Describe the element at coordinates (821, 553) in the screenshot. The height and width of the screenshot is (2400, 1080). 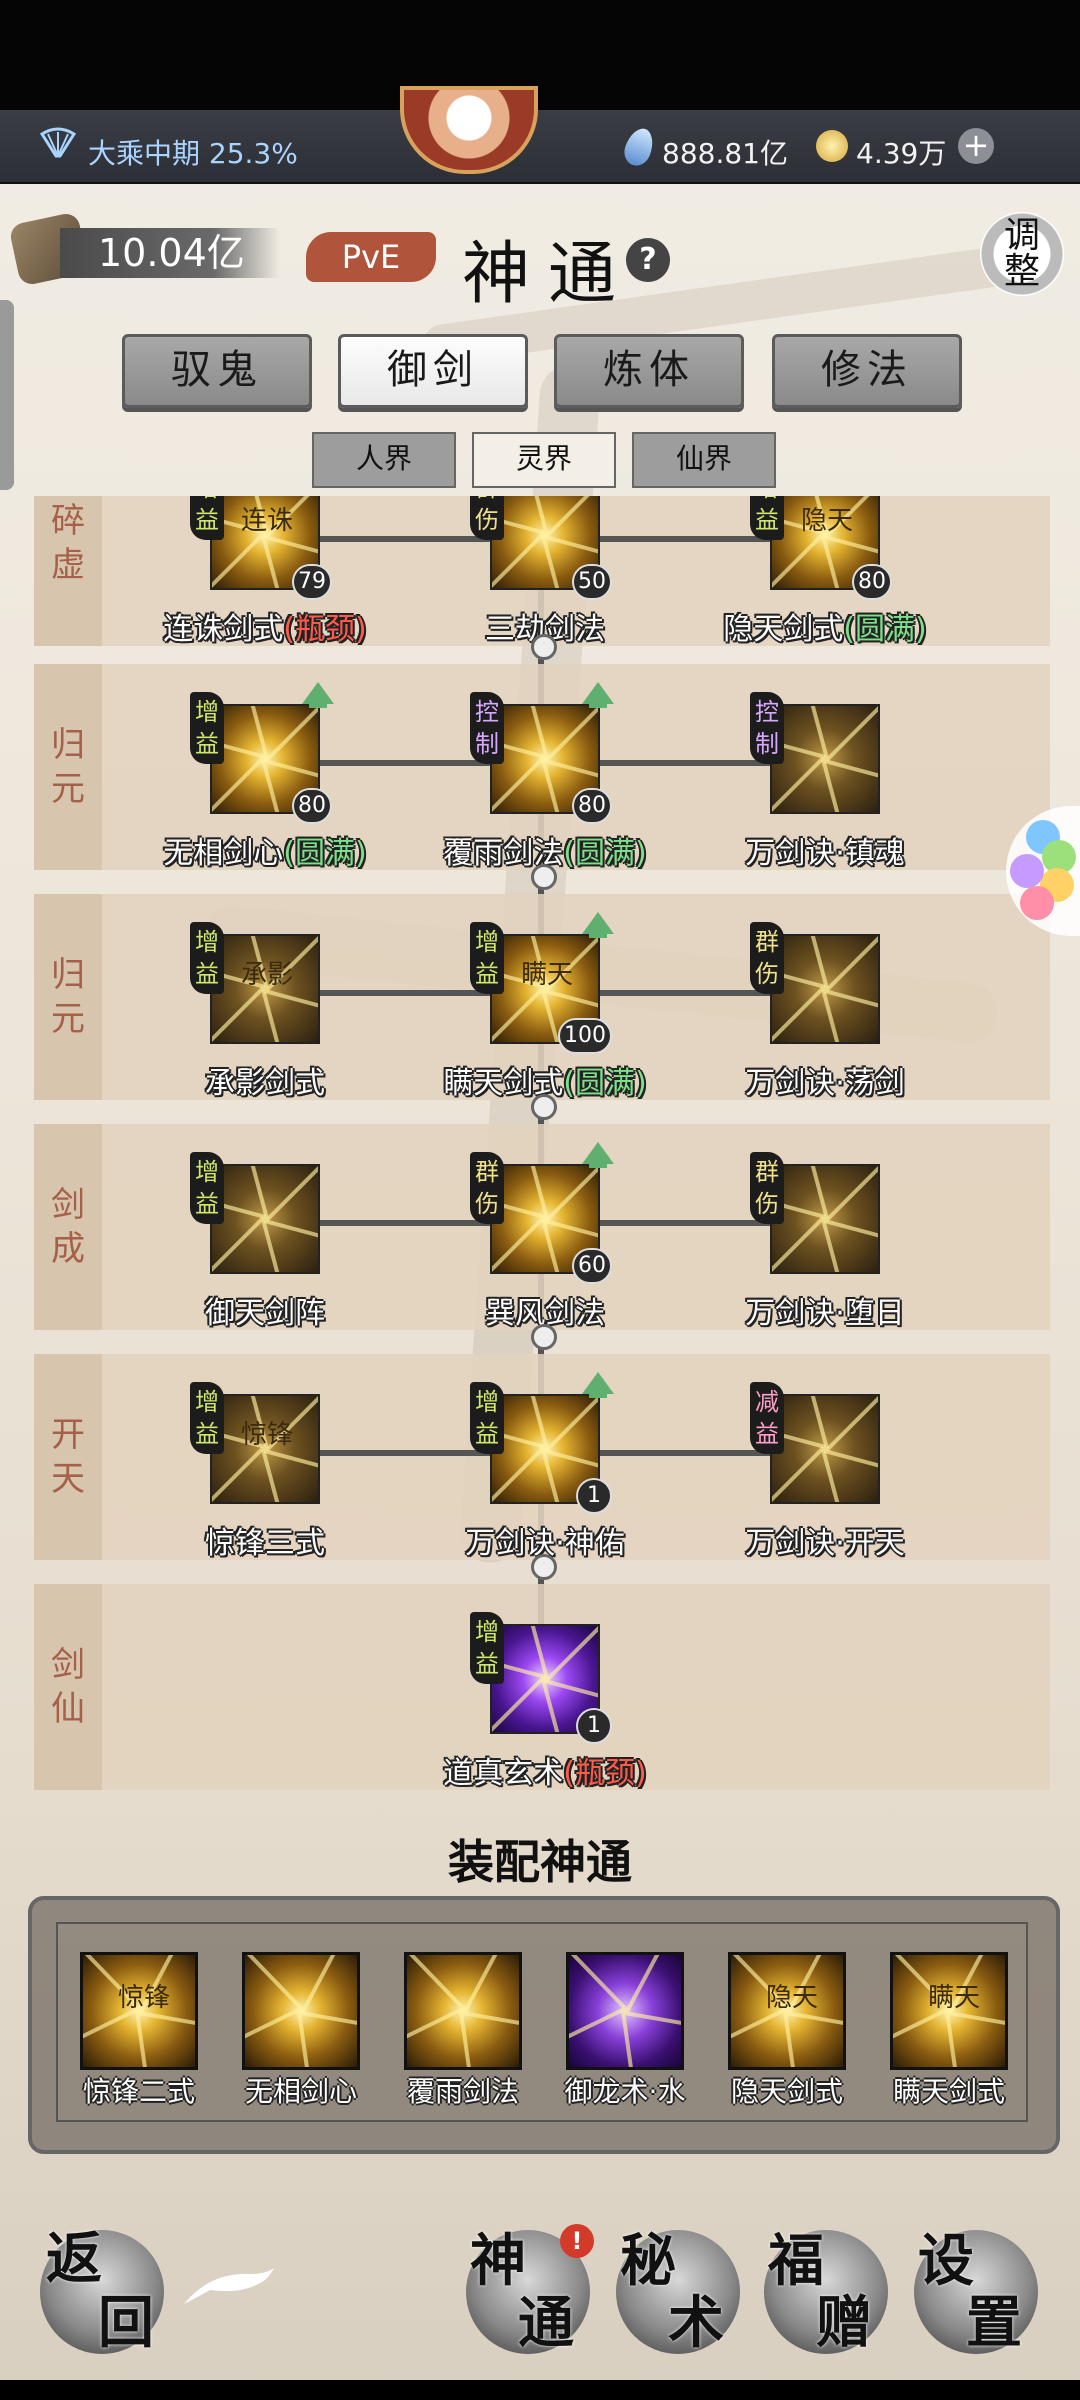
I see `skill-node: 隐天增益 80` at that location.